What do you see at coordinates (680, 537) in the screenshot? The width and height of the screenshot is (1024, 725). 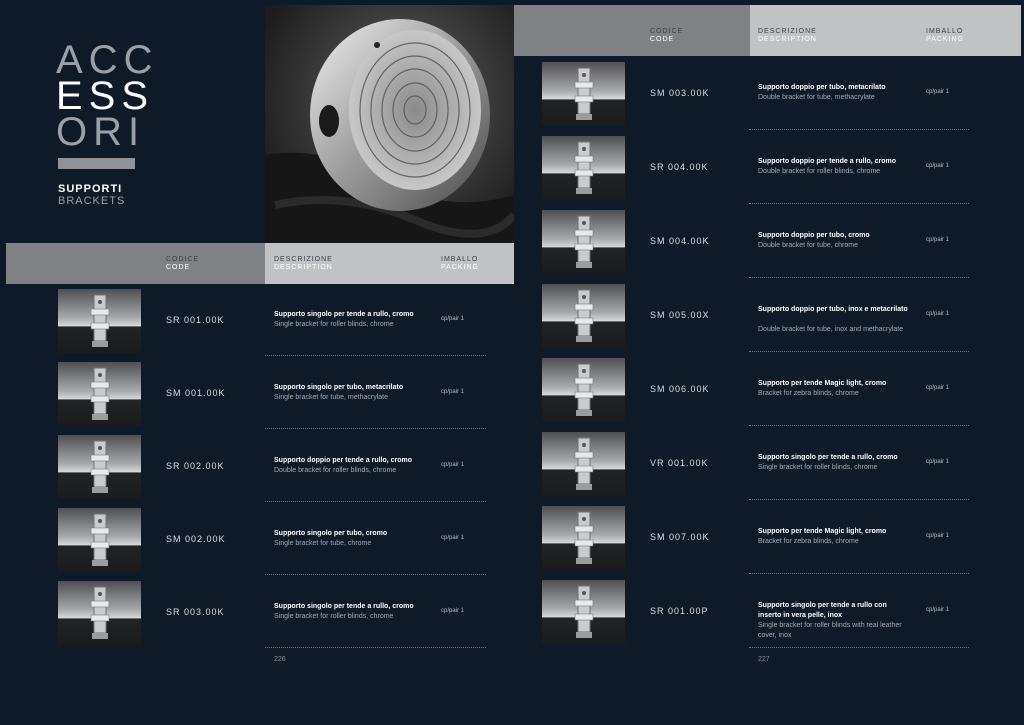 I see `product-code: SM 007.00K` at bounding box center [680, 537].